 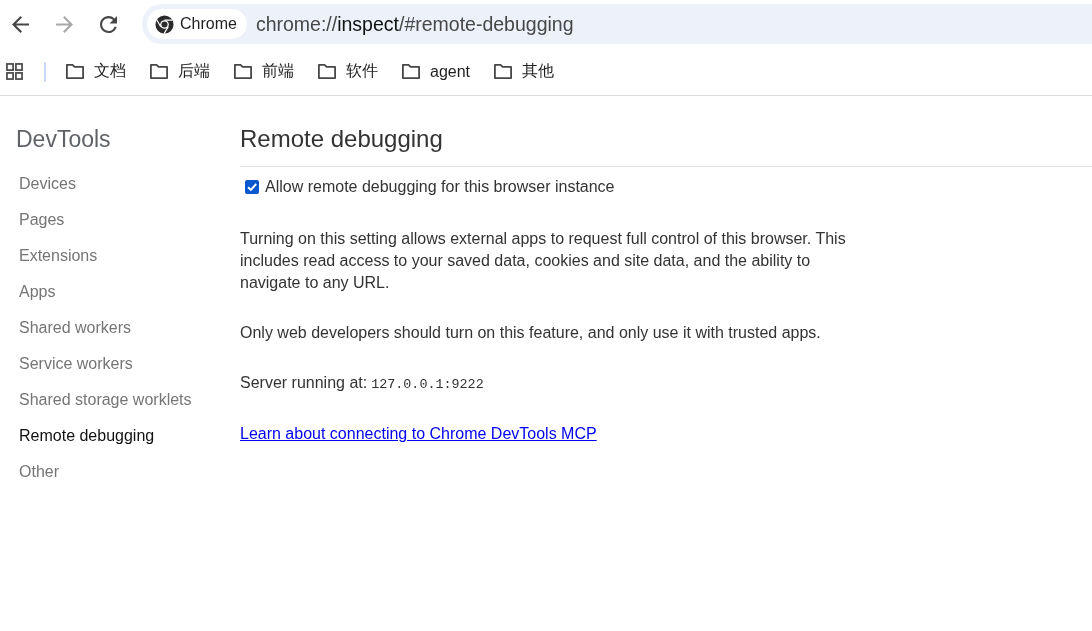 What do you see at coordinates (14, 71) in the screenshot?
I see `apps-grid-icon` at bounding box center [14, 71].